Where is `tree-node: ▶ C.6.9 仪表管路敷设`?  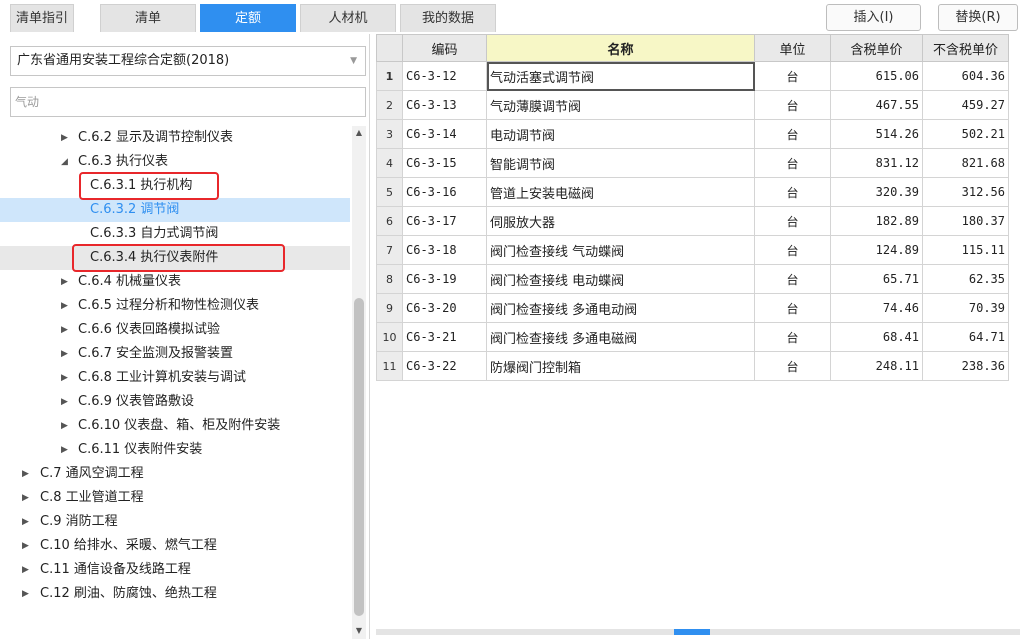 tree-node: ▶ C.6.9 仪表管路敷设 is located at coordinates (175, 402).